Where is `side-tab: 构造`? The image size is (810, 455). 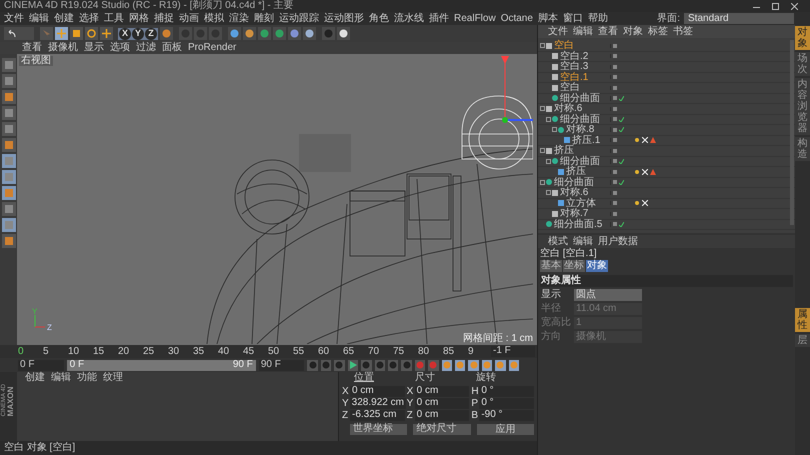
side-tab: 构造 is located at coordinates (802, 149).